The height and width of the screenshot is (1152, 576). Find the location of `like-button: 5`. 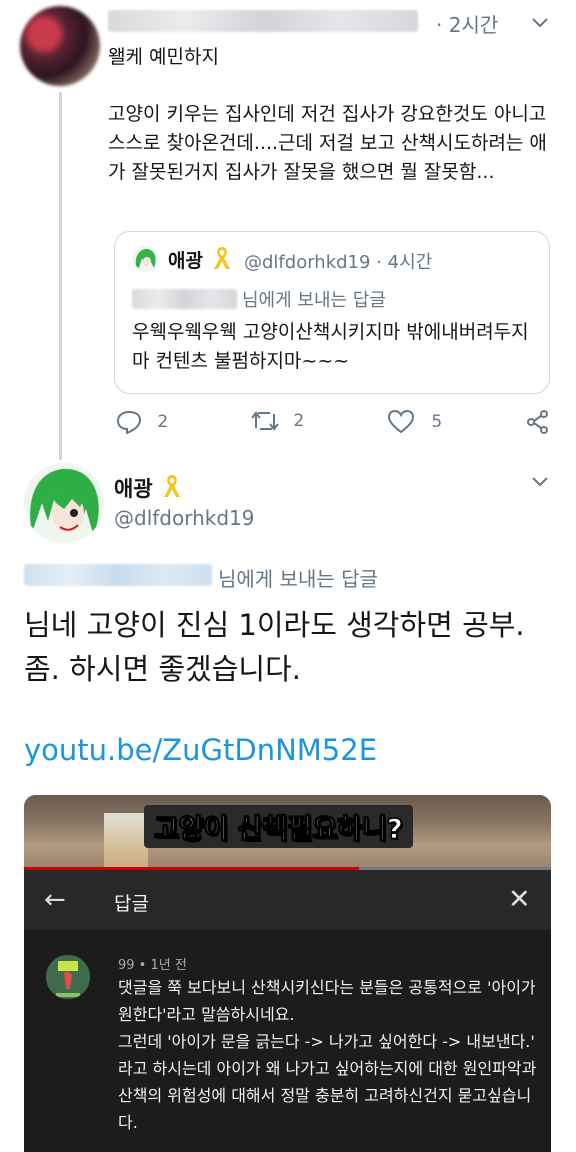

like-button: 5 is located at coordinates (415, 421).